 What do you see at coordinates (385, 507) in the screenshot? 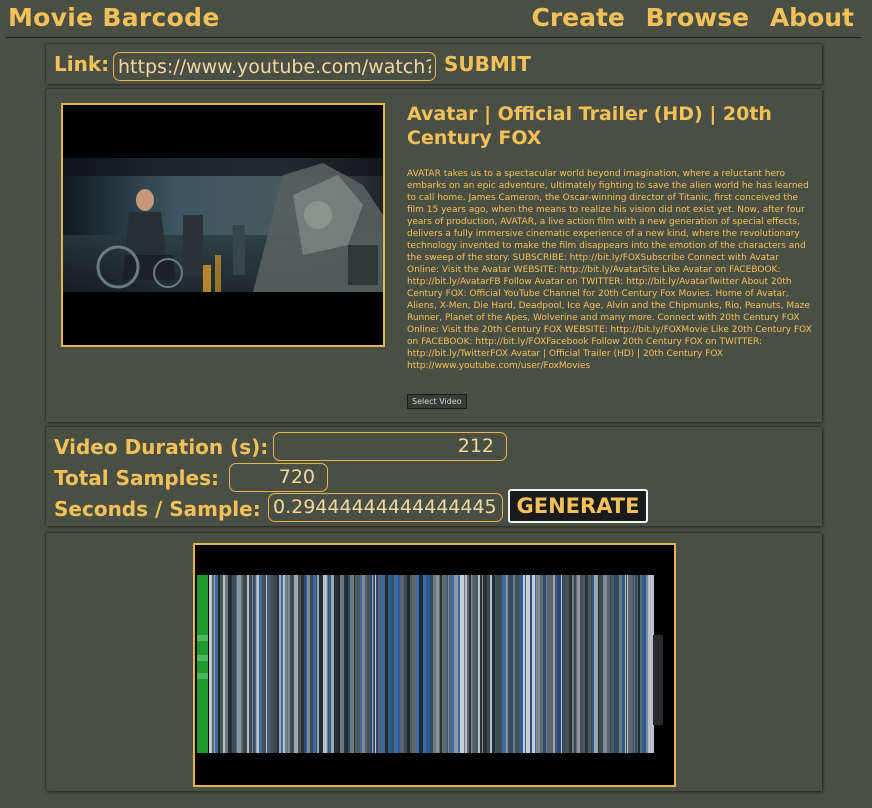
I see `seconds-per-sample-field: 0.29444444444444445` at bounding box center [385, 507].